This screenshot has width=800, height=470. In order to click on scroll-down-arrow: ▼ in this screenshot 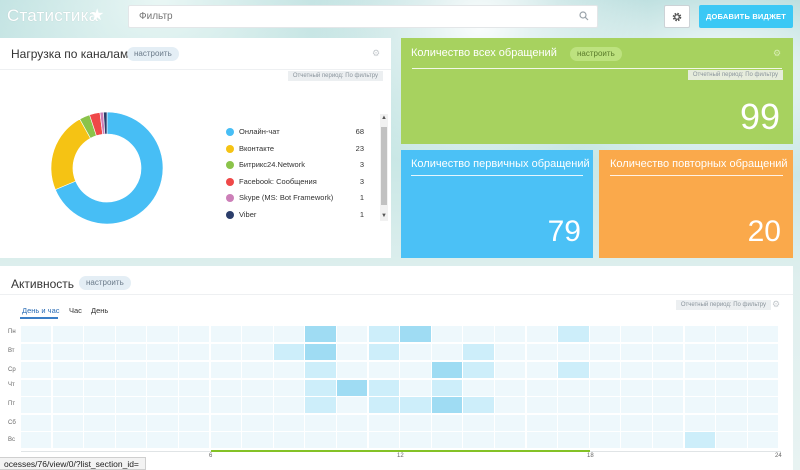, I will do `click(384, 216)`.